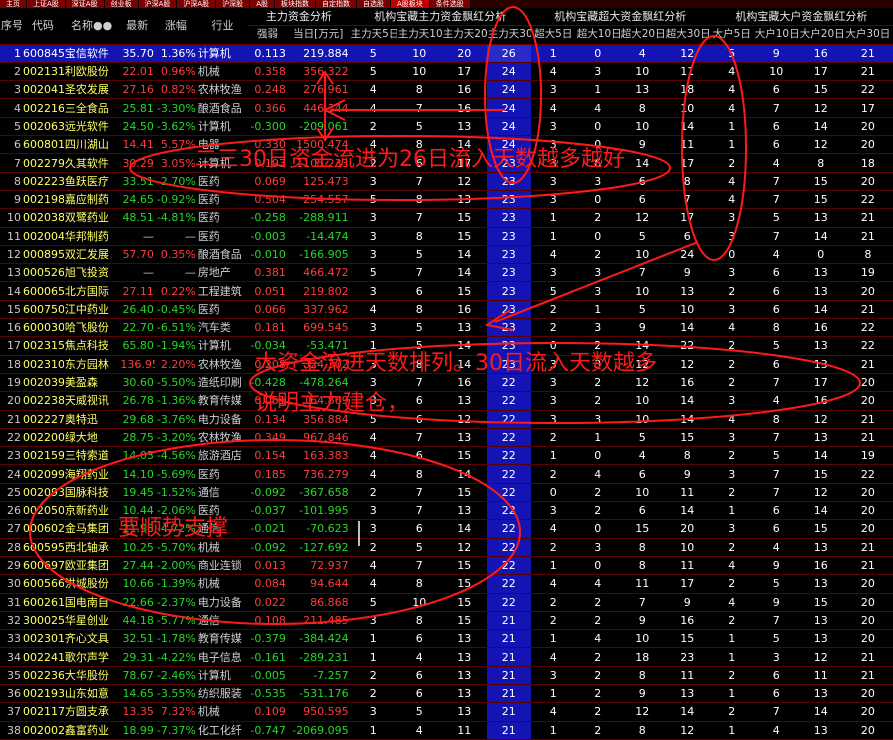 Image resolution: width=893 pixels, height=740 pixels. I want to click on super-20d: 5, so click(642, 438).